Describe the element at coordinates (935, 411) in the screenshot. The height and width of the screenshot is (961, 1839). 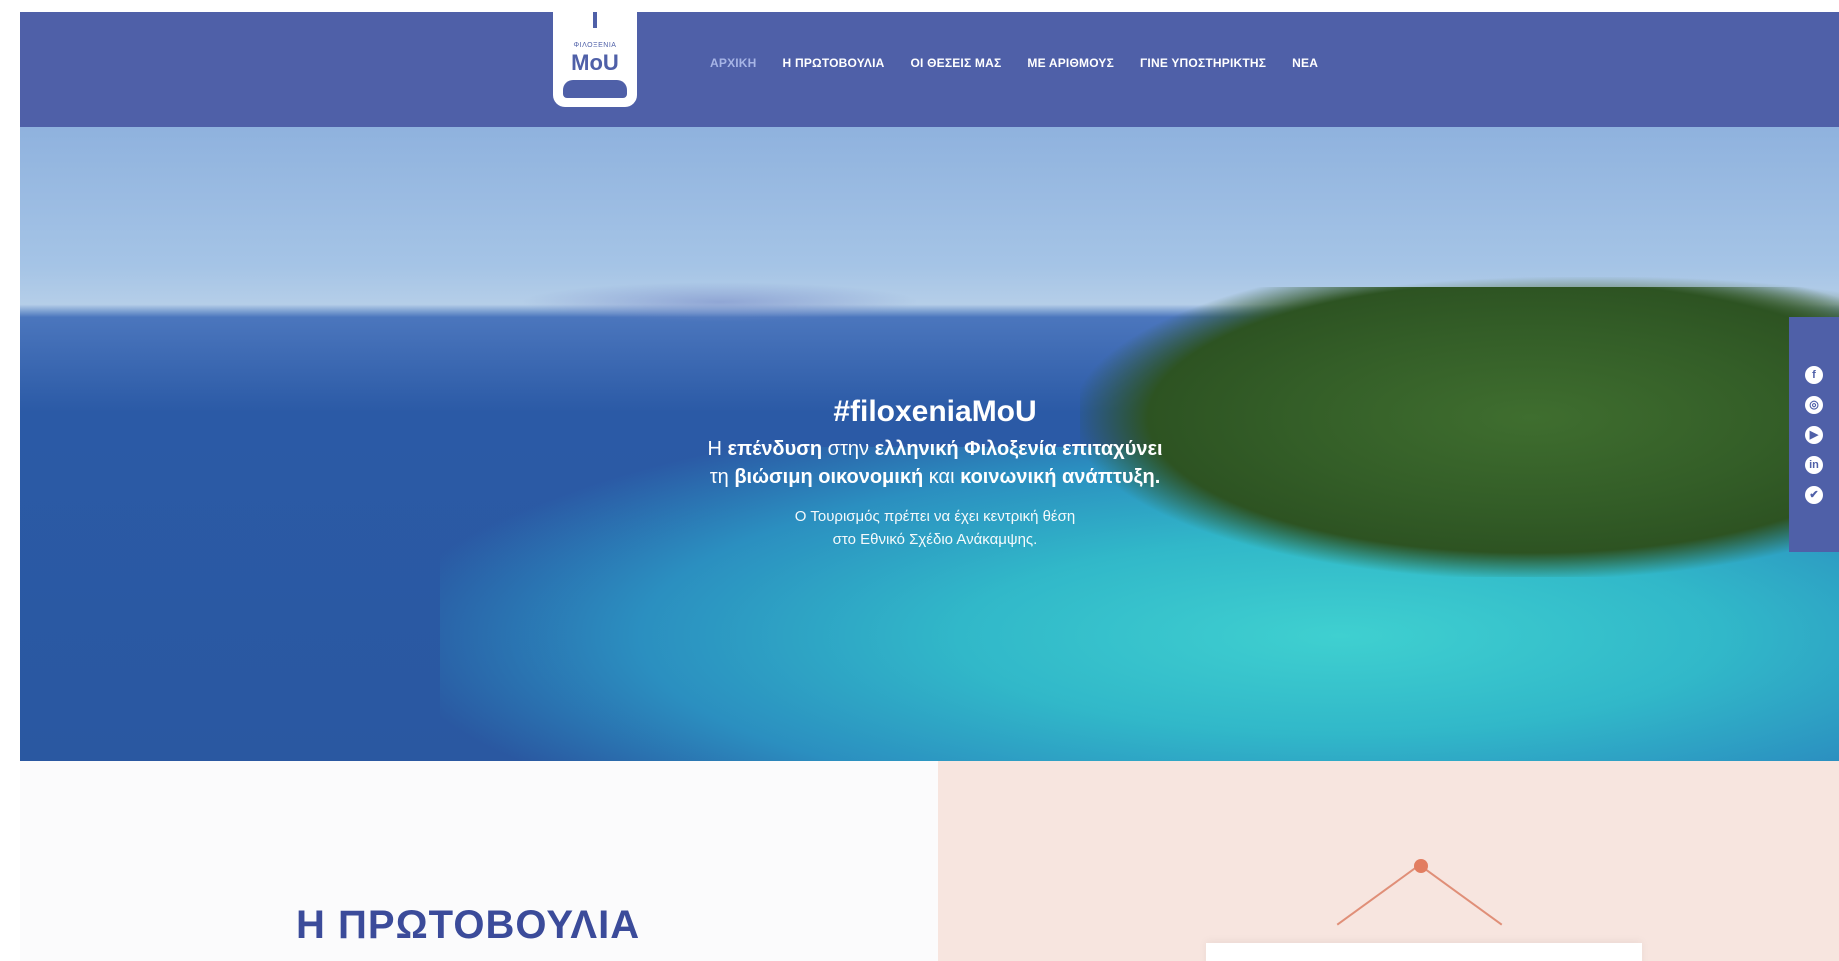
I see `hero-hashtag: #filoxeniaMoU` at that location.